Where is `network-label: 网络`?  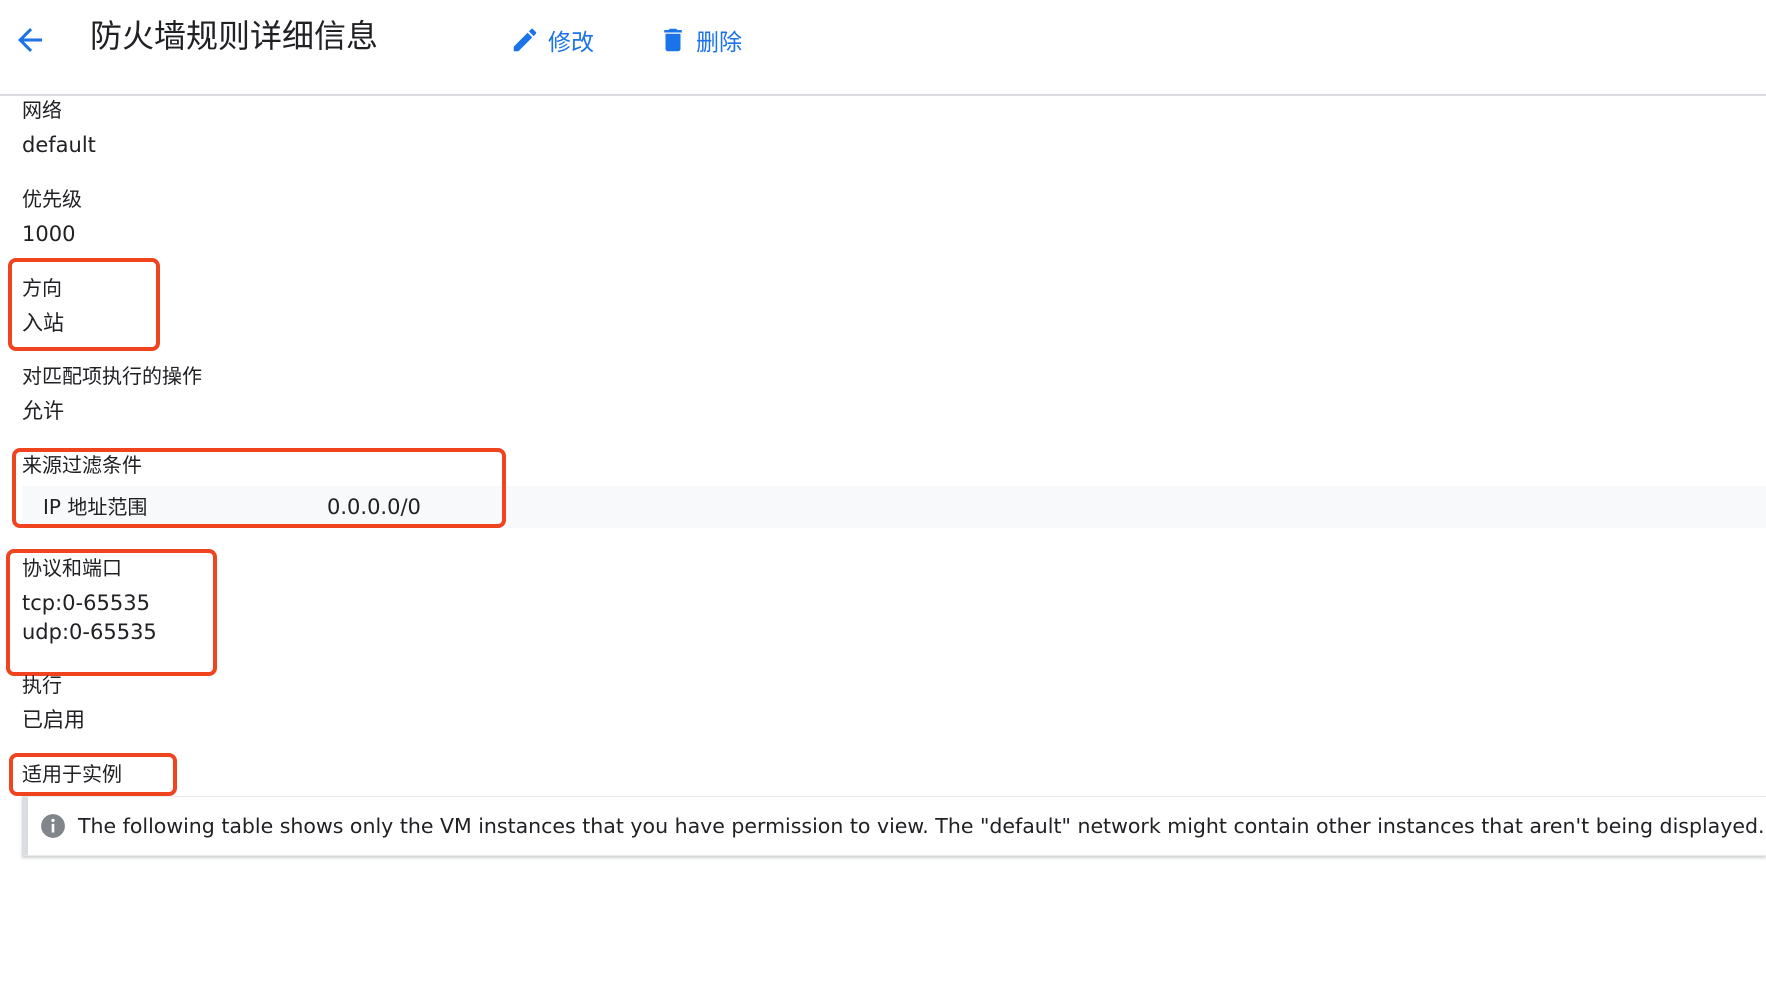
network-label: 网络 is located at coordinates (42, 110).